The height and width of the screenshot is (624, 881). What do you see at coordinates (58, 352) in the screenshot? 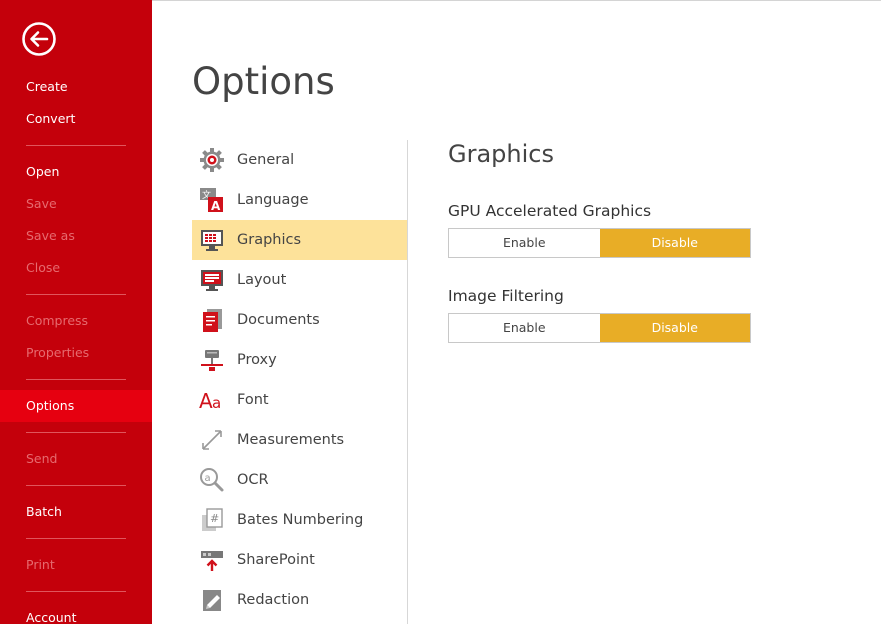
I see `menu-item-properties: Properties` at bounding box center [58, 352].